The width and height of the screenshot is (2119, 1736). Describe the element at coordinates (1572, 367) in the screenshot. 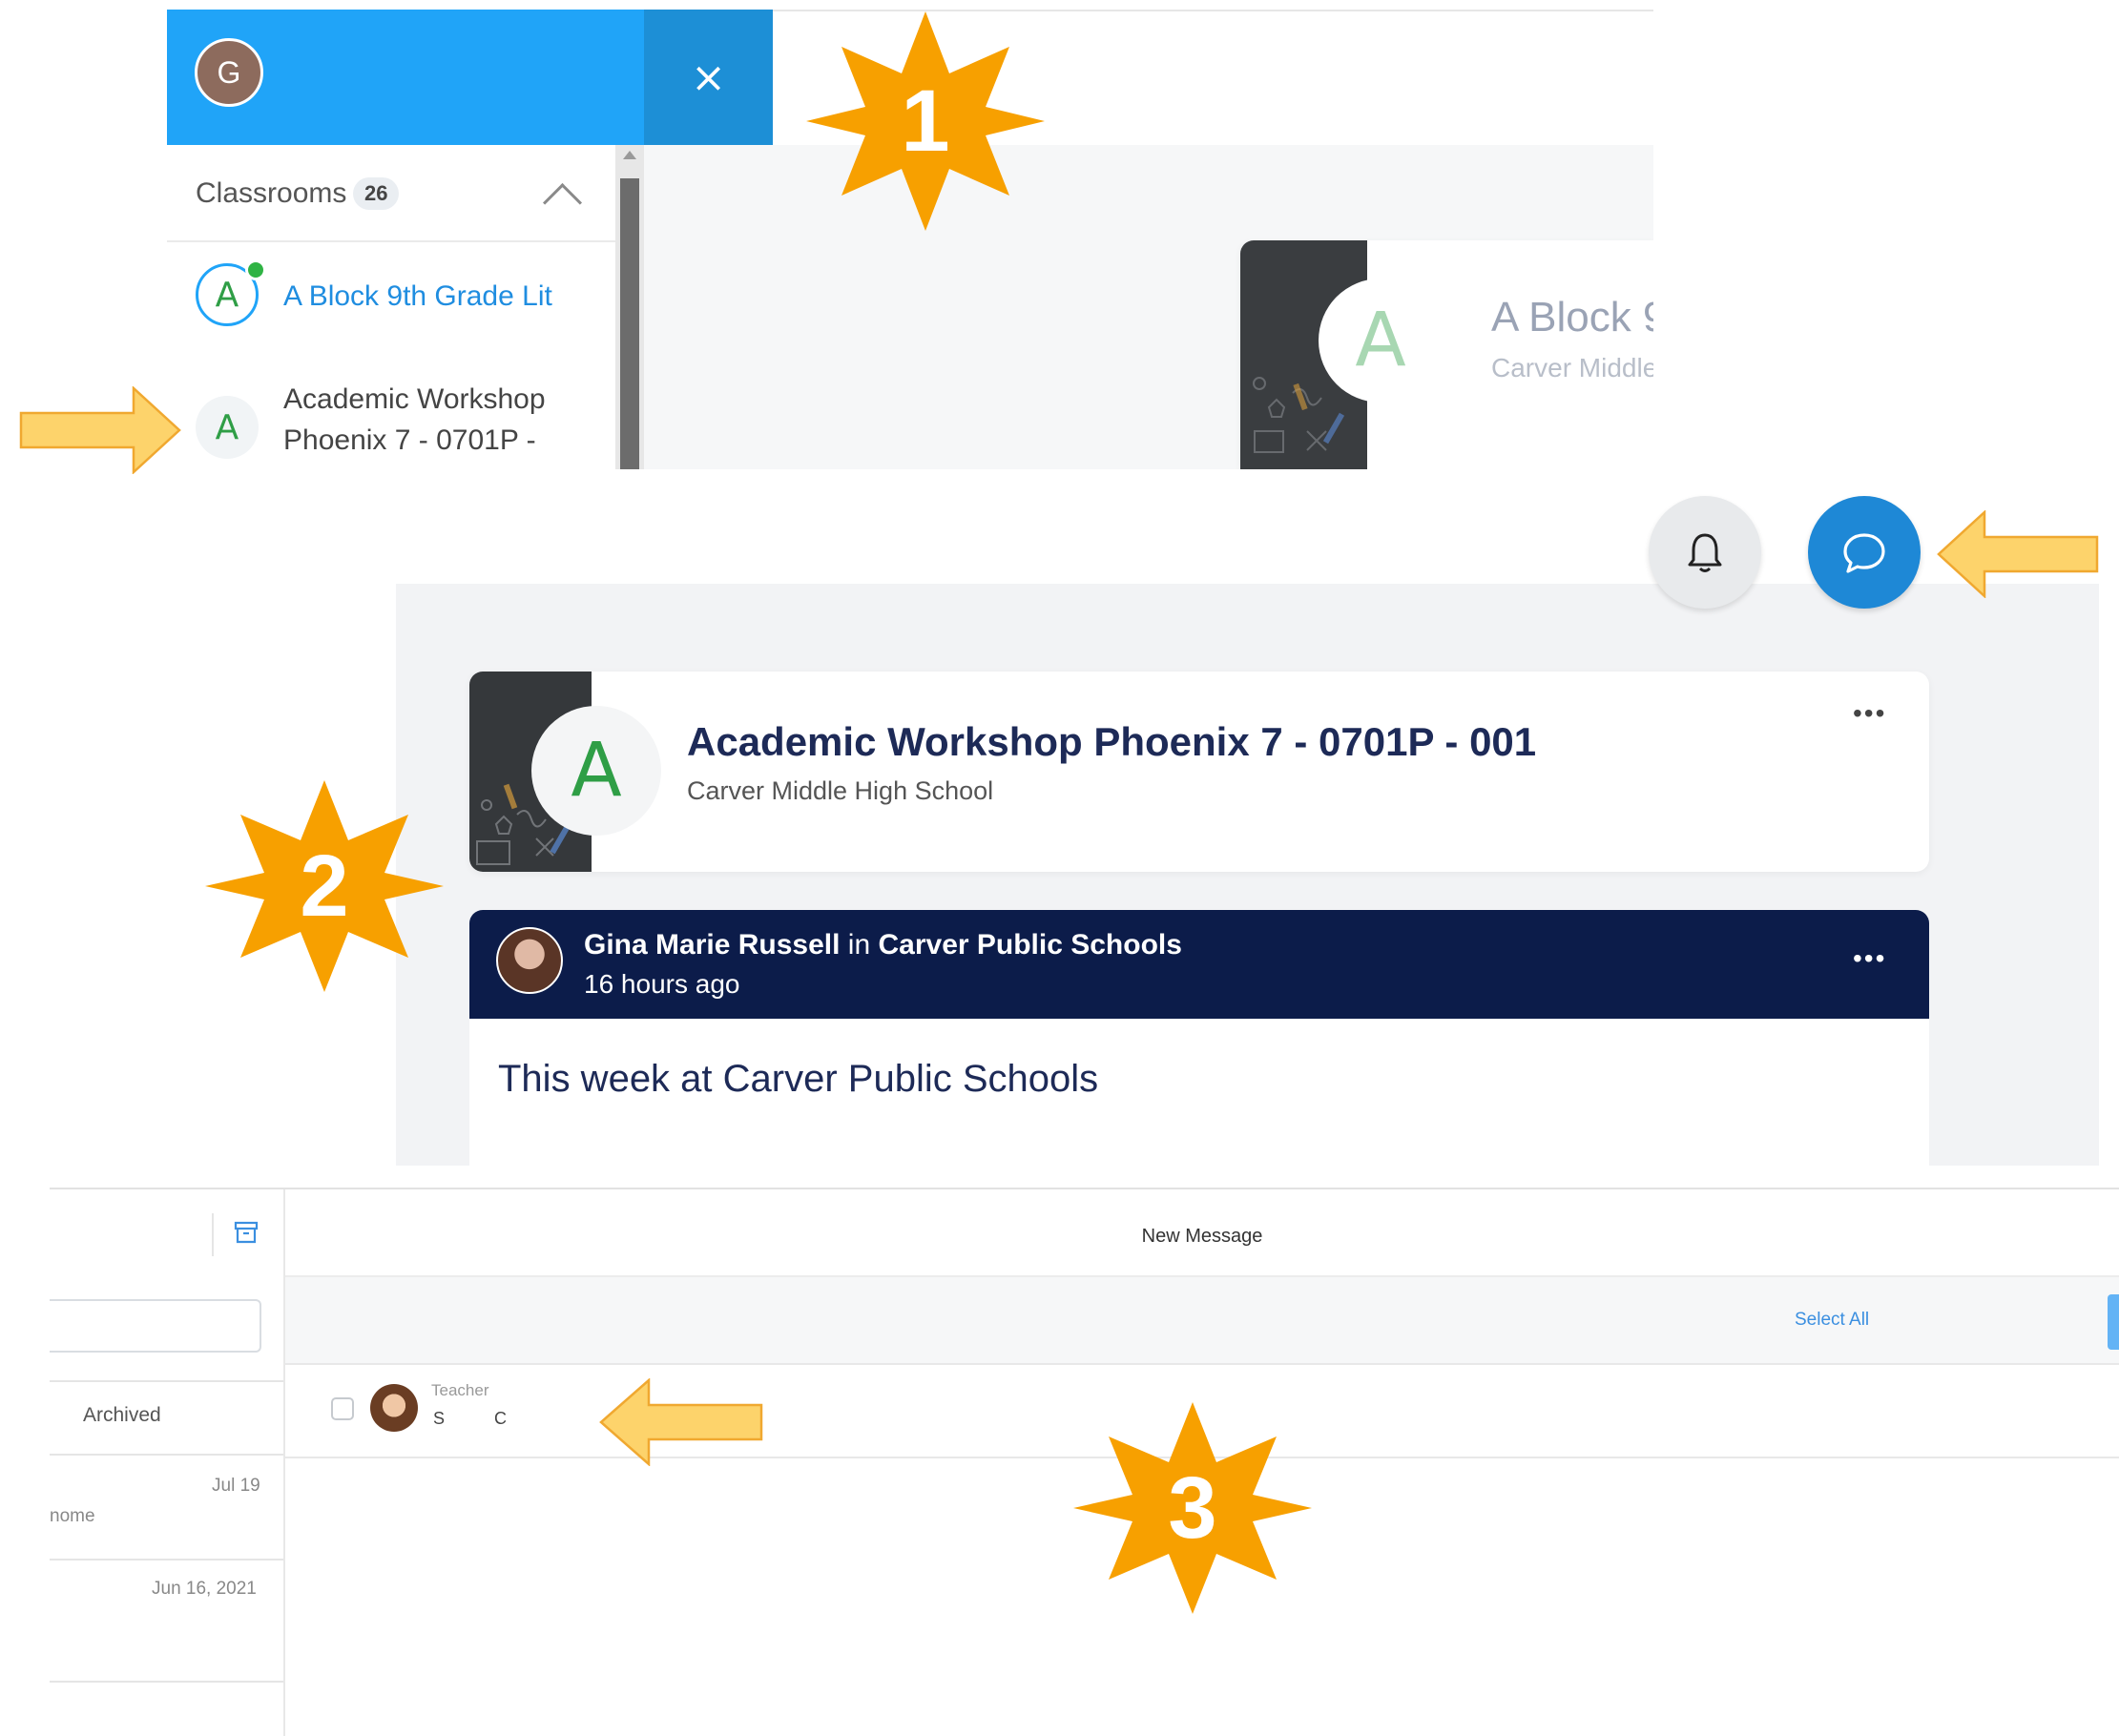

I see `class-card-school: Carver Middle` at that location.